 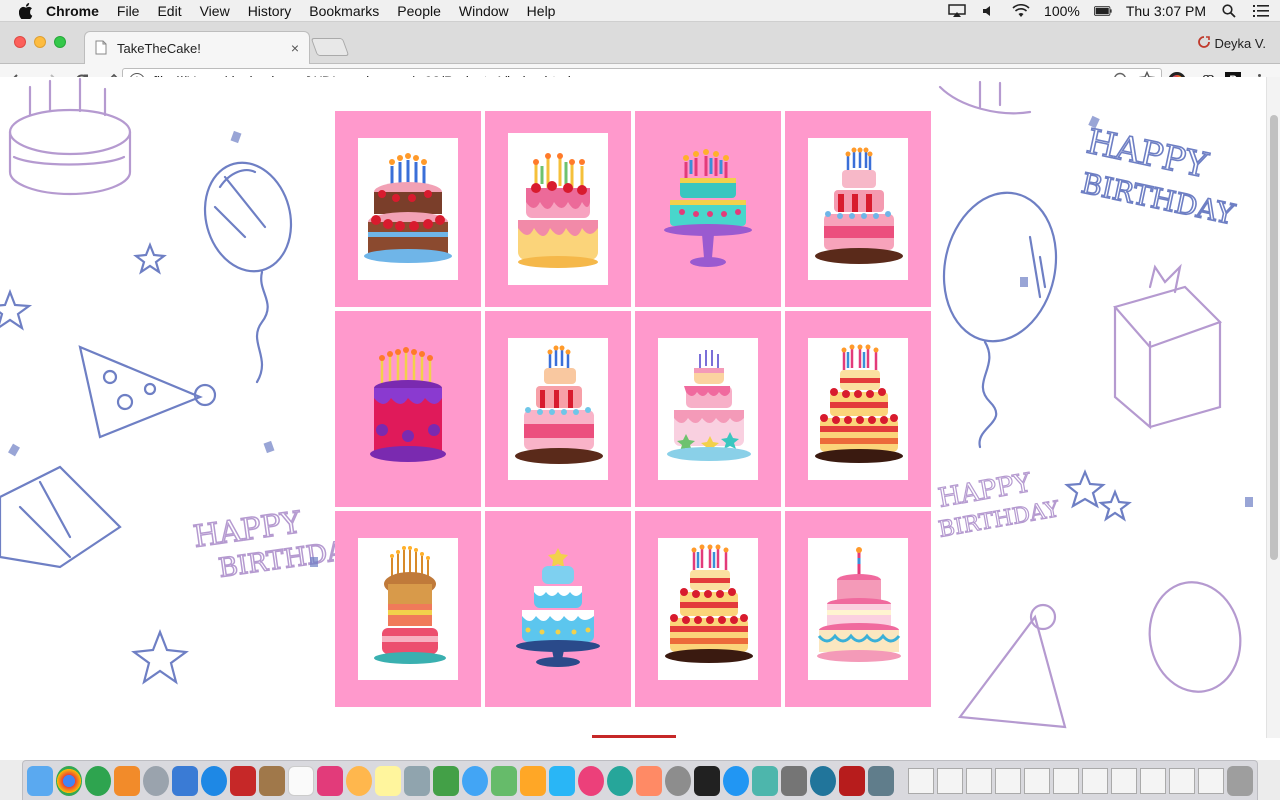 What do you see at coordinates (1166, 11) in the screenshot?
I see `clock: Thu 3:07 PM` at bounding box center [1166, 11].